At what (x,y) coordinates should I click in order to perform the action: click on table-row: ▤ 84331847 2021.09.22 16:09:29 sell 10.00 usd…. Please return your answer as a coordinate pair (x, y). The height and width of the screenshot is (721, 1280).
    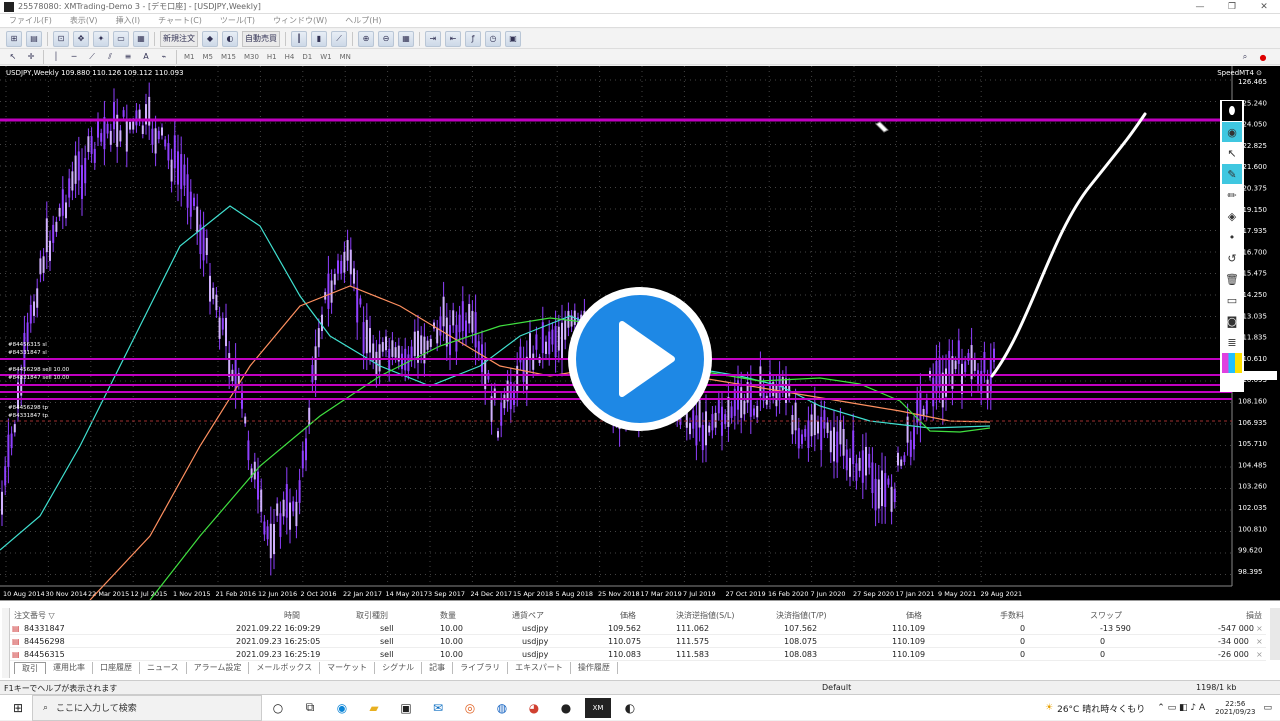
    Looking at the image, I should click on (638, 629).